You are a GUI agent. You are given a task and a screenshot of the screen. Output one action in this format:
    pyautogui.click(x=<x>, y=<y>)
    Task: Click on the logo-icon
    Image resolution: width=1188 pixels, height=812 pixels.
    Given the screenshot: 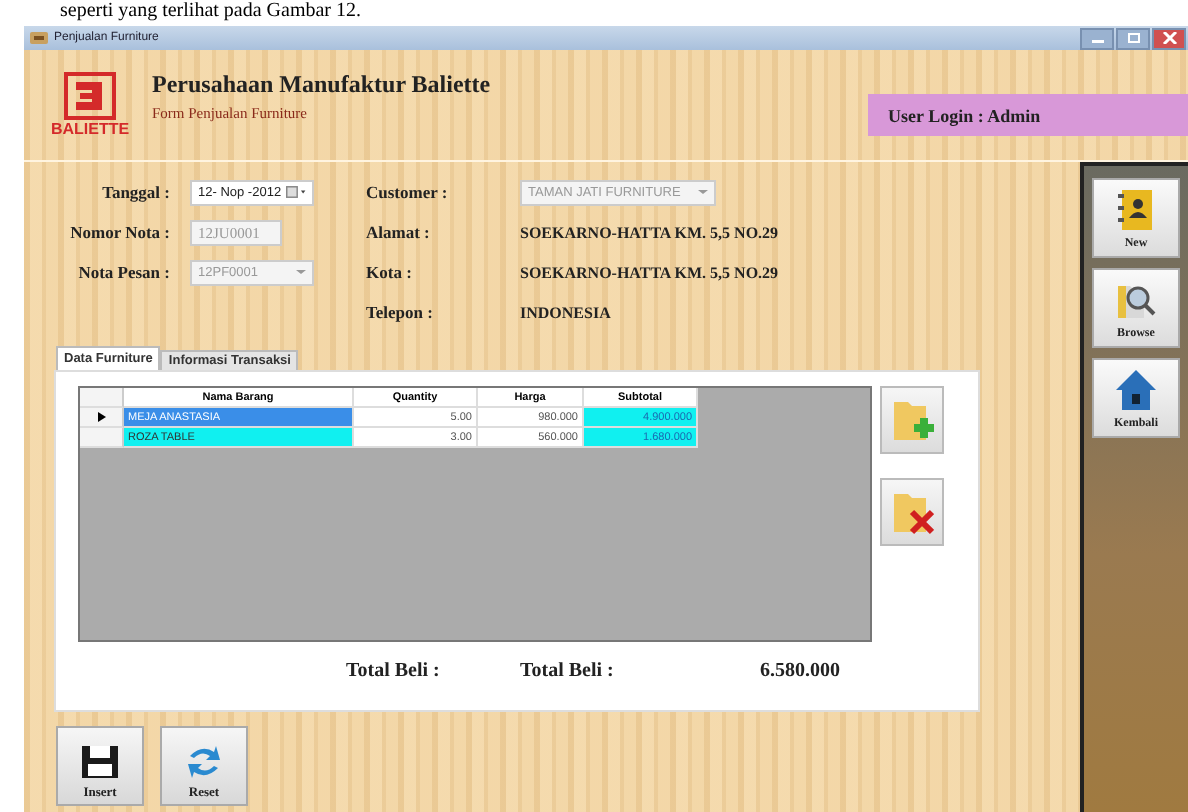 What is the action you would take?
    pyautogui.click(x=90, y=96)
    